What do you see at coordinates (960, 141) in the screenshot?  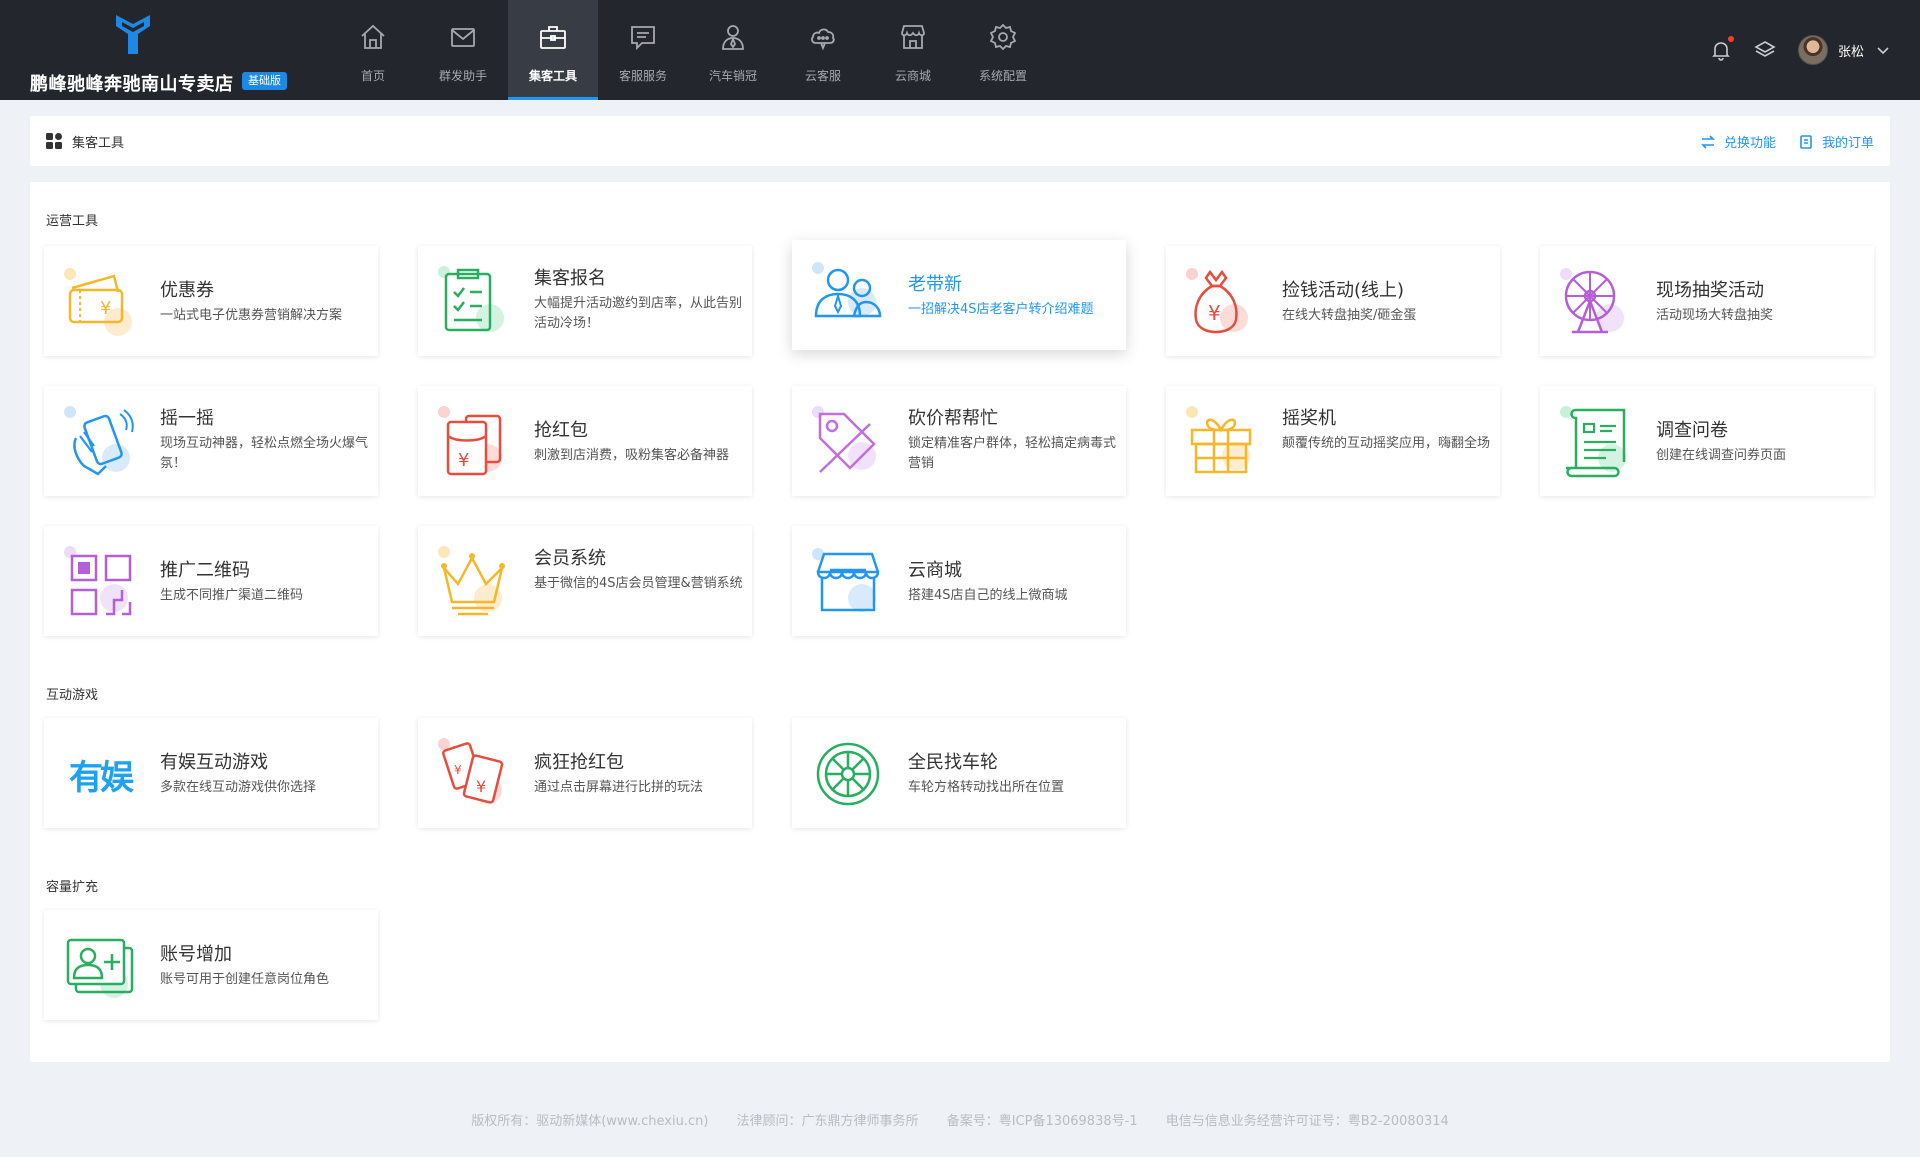 I see `breadcrumb: 集客工具 兑换功能 我的订单` at bounding box center [960, 141].